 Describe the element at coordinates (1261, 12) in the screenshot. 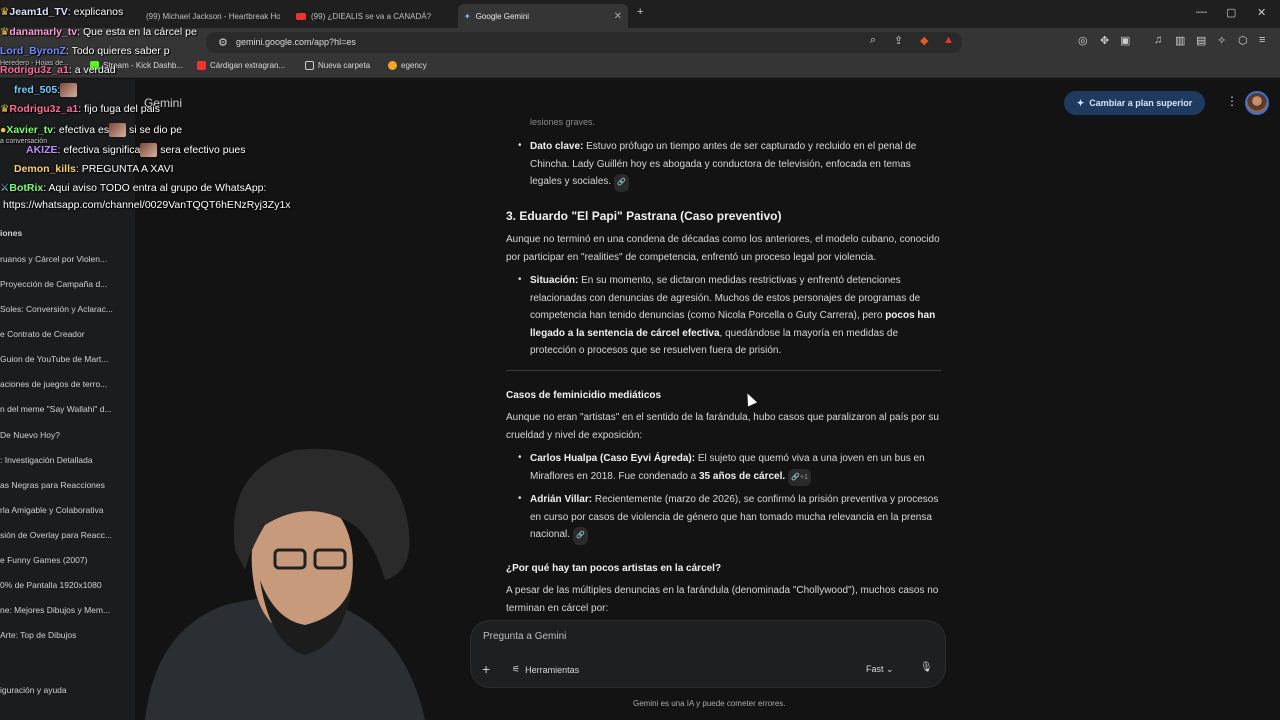

I see `close-window-button: ✕` at that location.